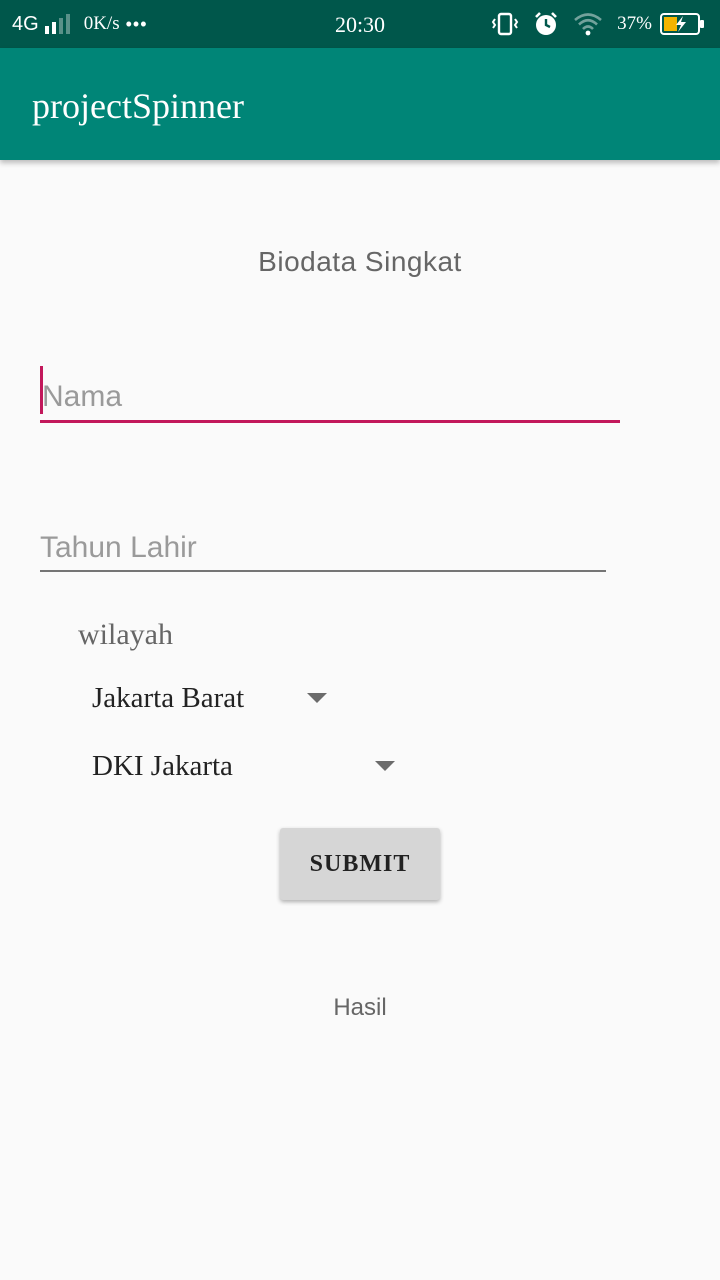 The image size is (720, 1280). I want to click on more-notifications-icon: •••, so click(136, 23).